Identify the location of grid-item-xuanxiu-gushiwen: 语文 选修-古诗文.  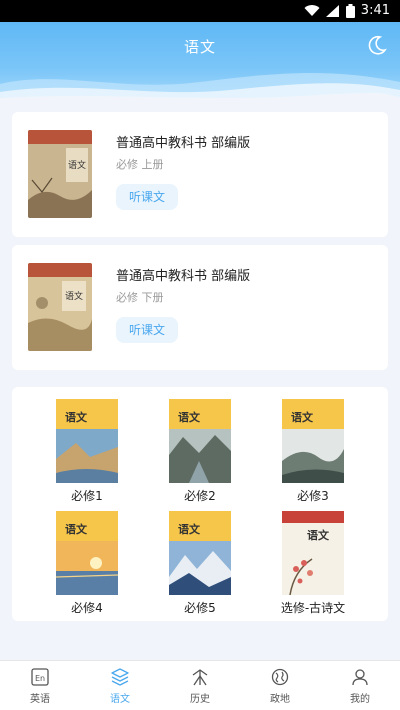
(313, 566).